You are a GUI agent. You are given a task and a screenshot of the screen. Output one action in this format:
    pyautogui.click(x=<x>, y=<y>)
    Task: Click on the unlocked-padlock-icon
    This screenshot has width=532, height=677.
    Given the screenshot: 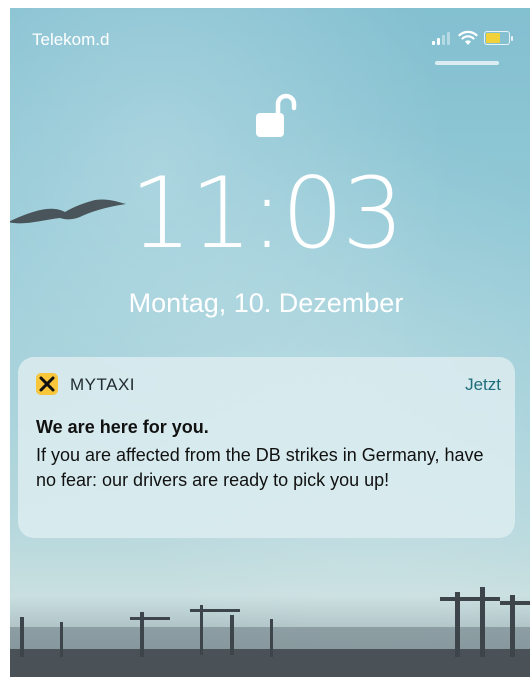 What is the action you would take?
    pyautogui.click(x=276, y=115)
    